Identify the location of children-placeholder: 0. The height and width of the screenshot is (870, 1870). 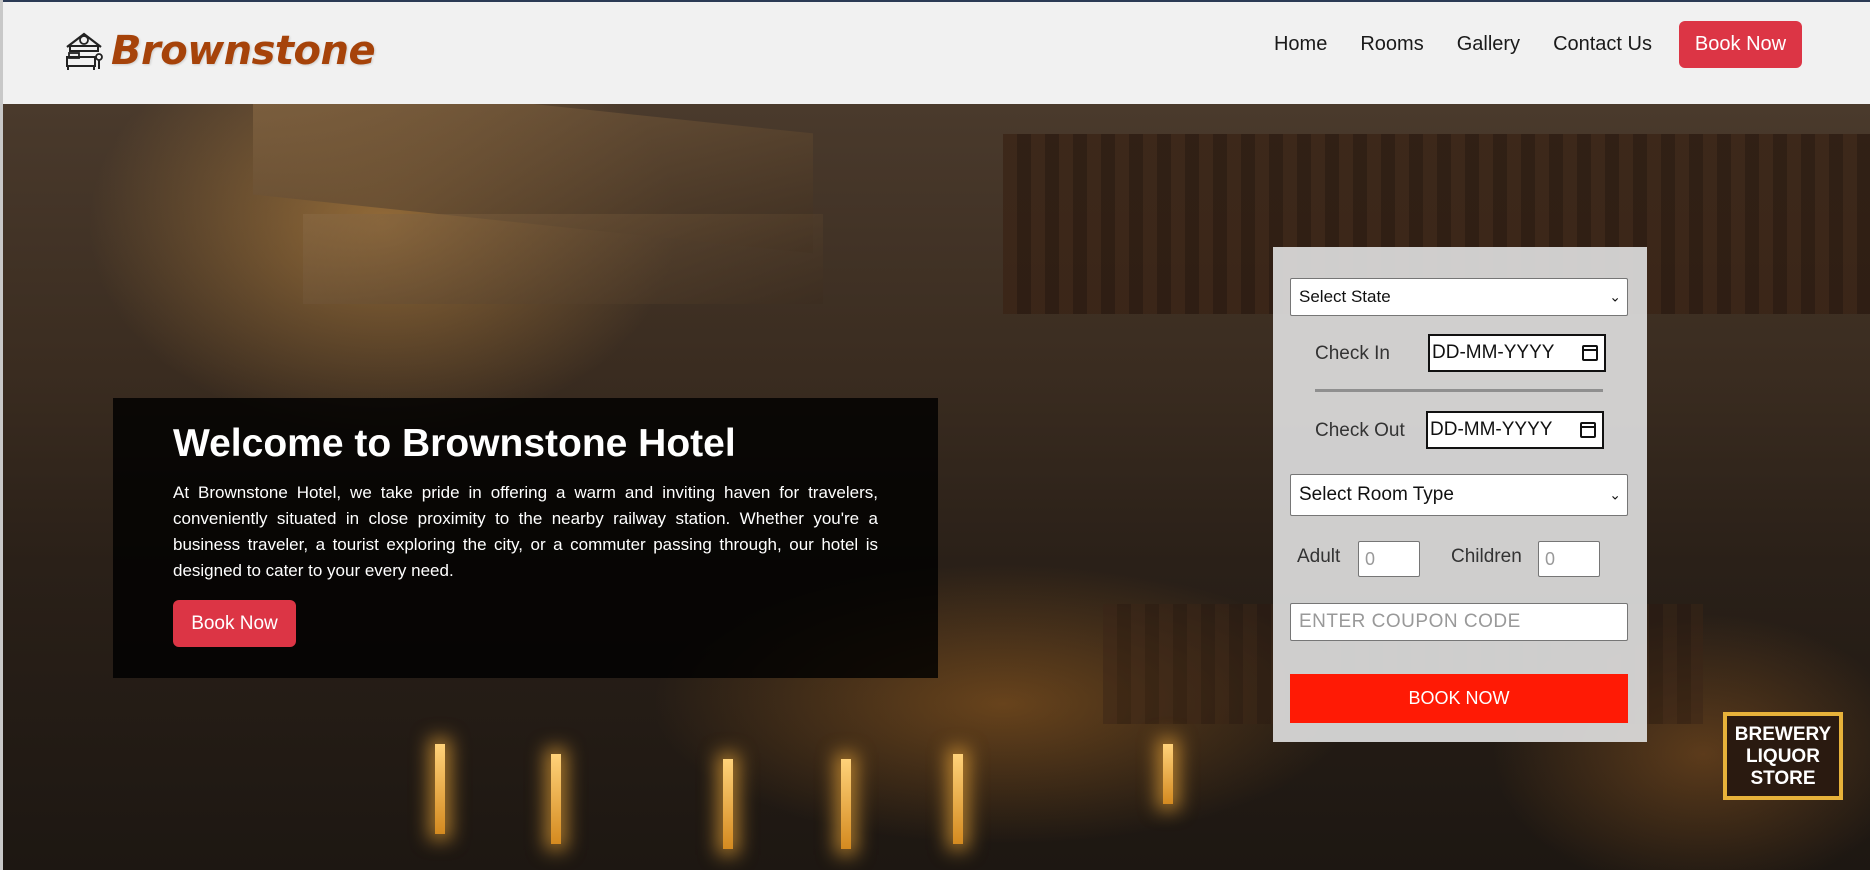
(1550, 558).